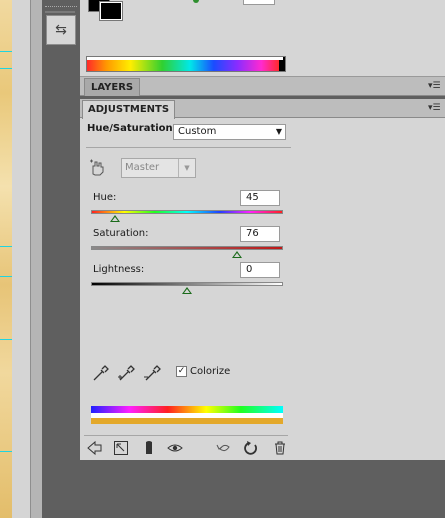 Image resolution: width=445 pixels, height=518 pixels. Describe the element at coordinates (94, 448) in the screenshot. I see `return-arrow-icon` at that location.